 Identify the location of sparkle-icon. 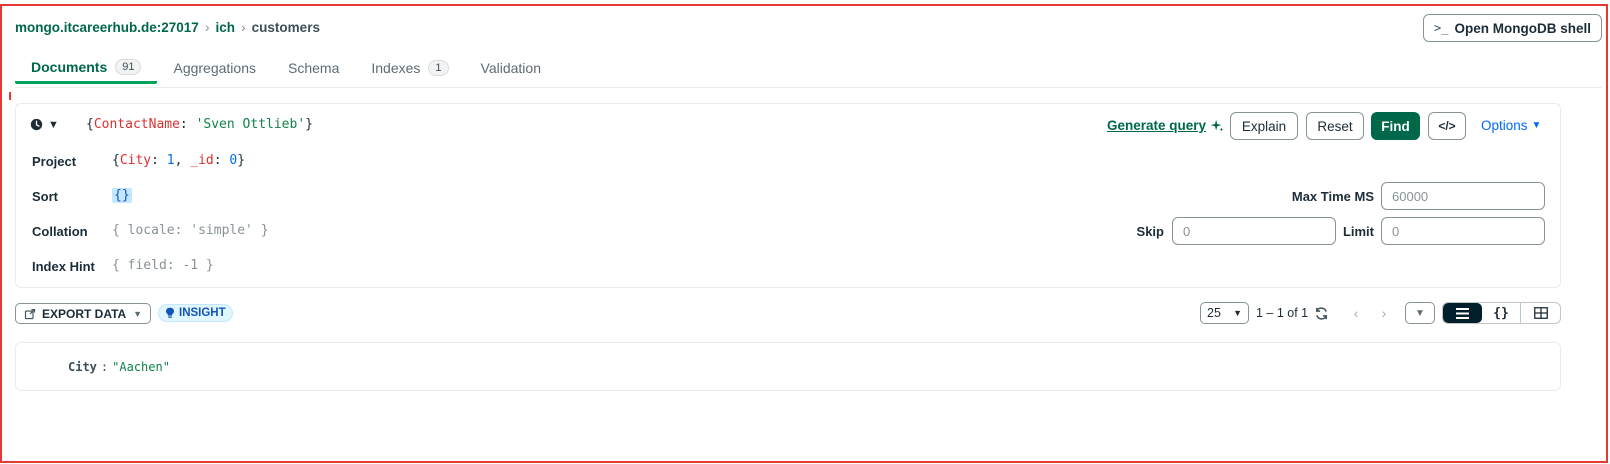
(1217, 125).